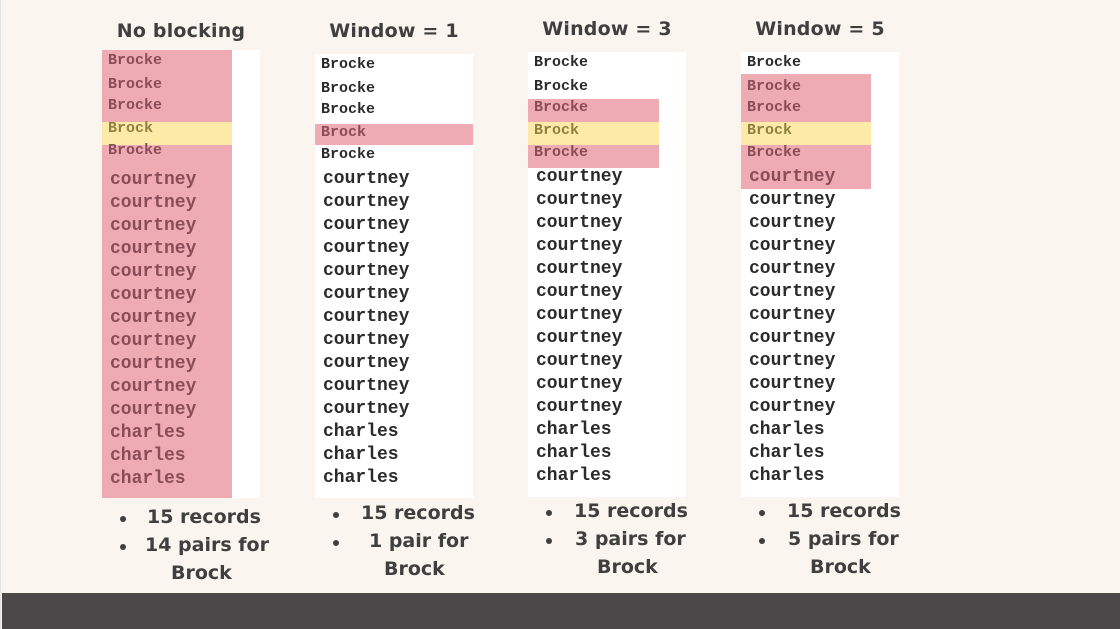 The height and width of the screenshot is (629, 1120). I want to click on bullet-pairs: 3 pairs for, so click(630, 539).